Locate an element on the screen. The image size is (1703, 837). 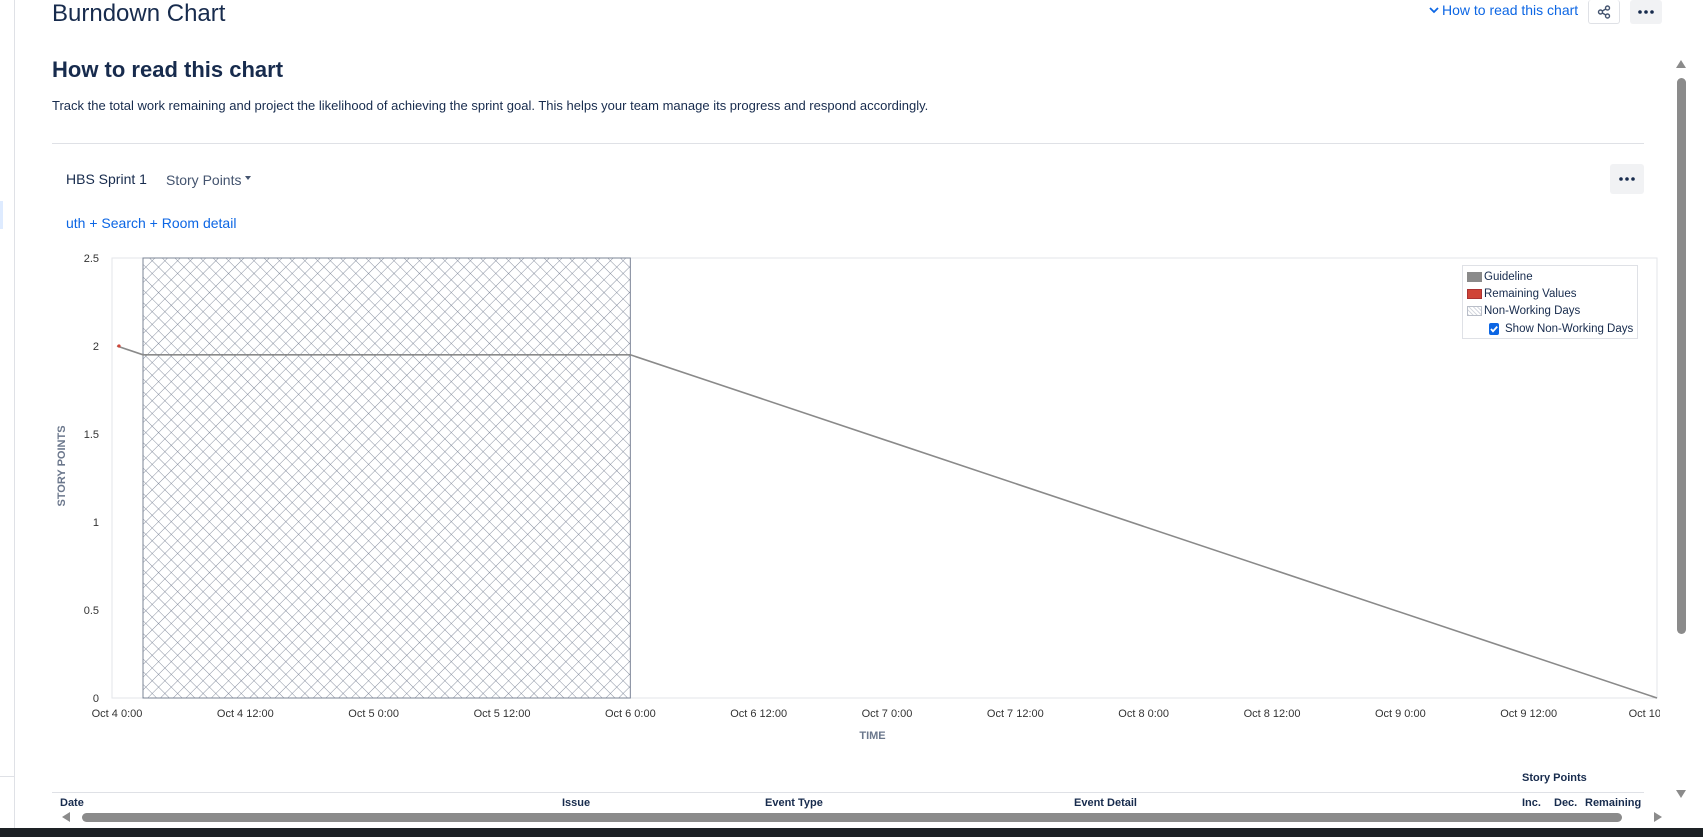
x-tick-label: Oct 4 12:00 is located at coordinates (245, 714).